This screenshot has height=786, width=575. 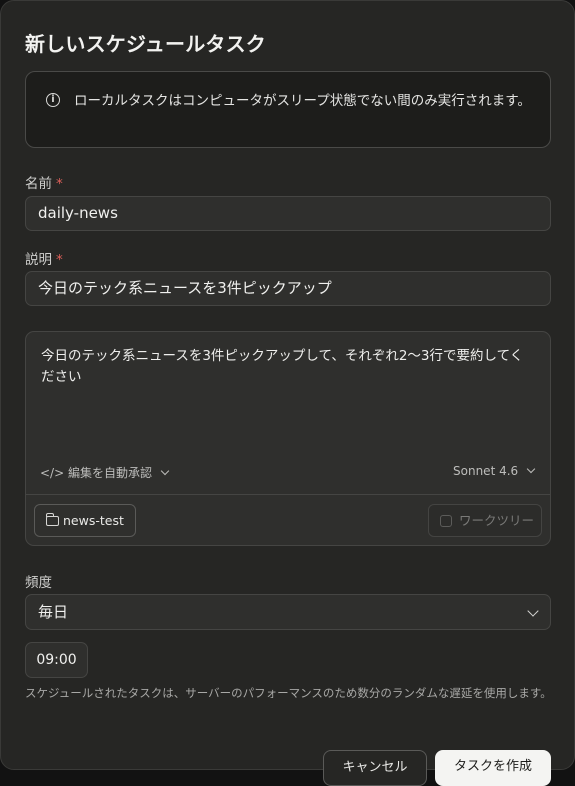 I want to click on folder-icon, so click(x=52, y=519).